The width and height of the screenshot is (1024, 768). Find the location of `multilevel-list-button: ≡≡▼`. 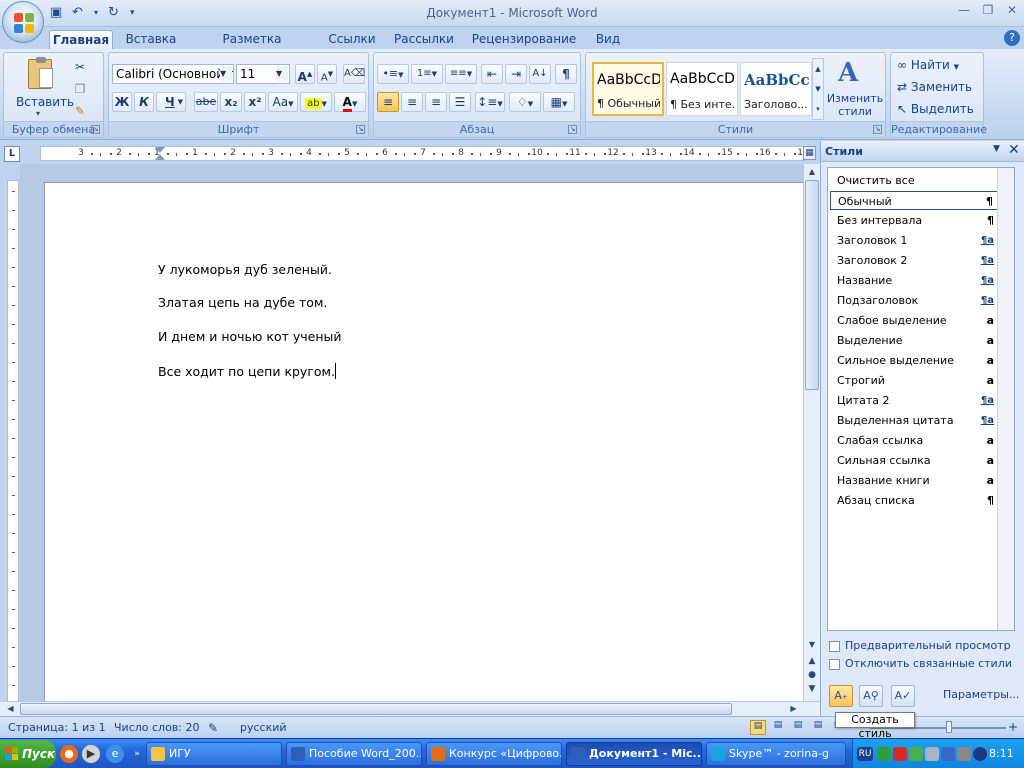

multilevel-list-button: ≡≡▼ is located at coordinates (461, 74).